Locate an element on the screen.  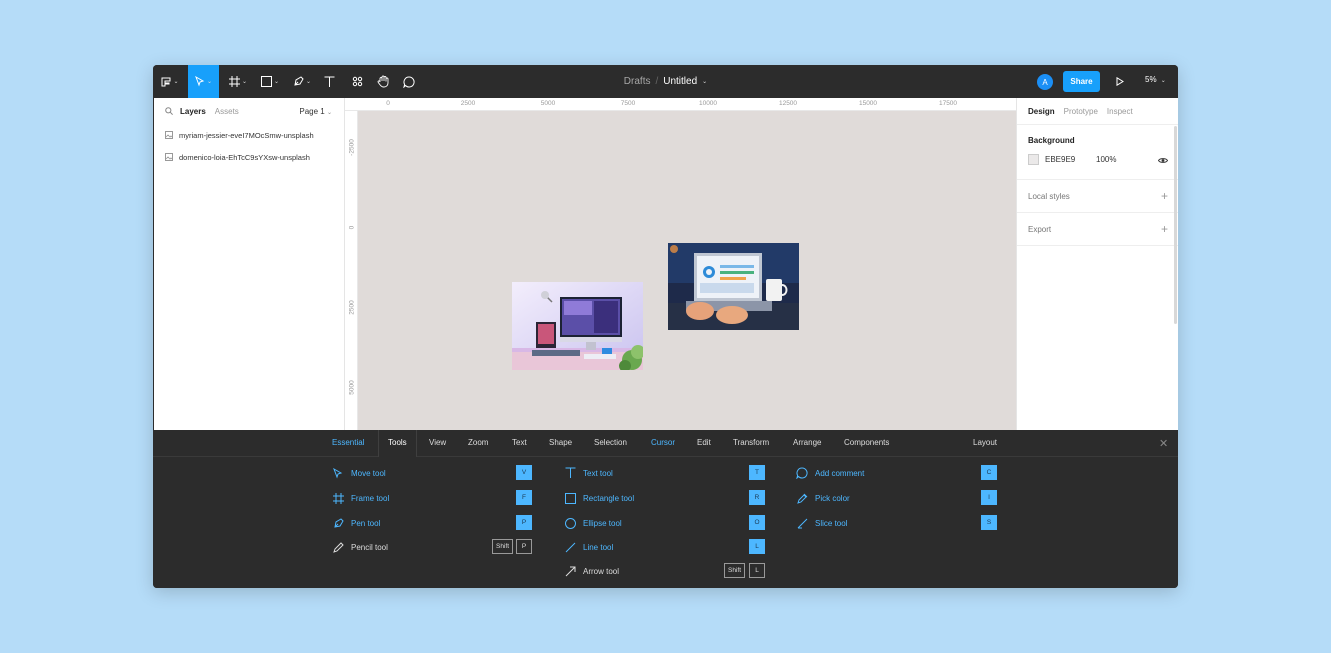
tab-layers: Layers is located at coordinates (193, 111).